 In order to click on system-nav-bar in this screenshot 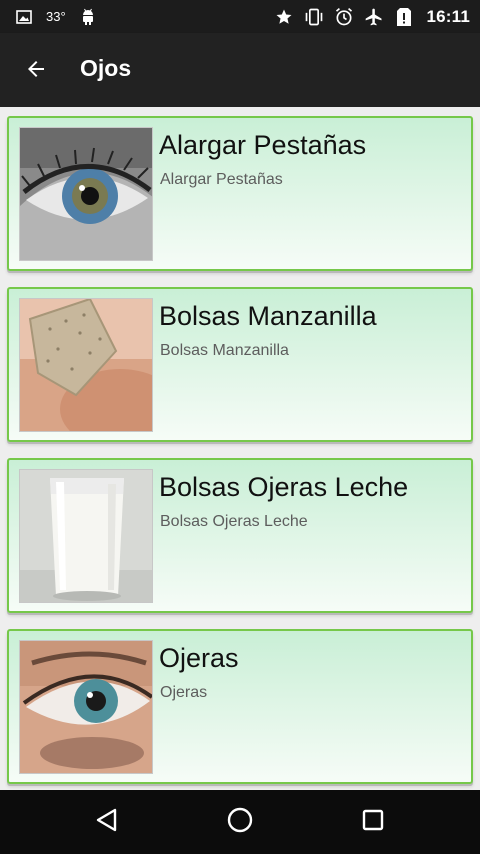, I will do `click(240, 822)`.